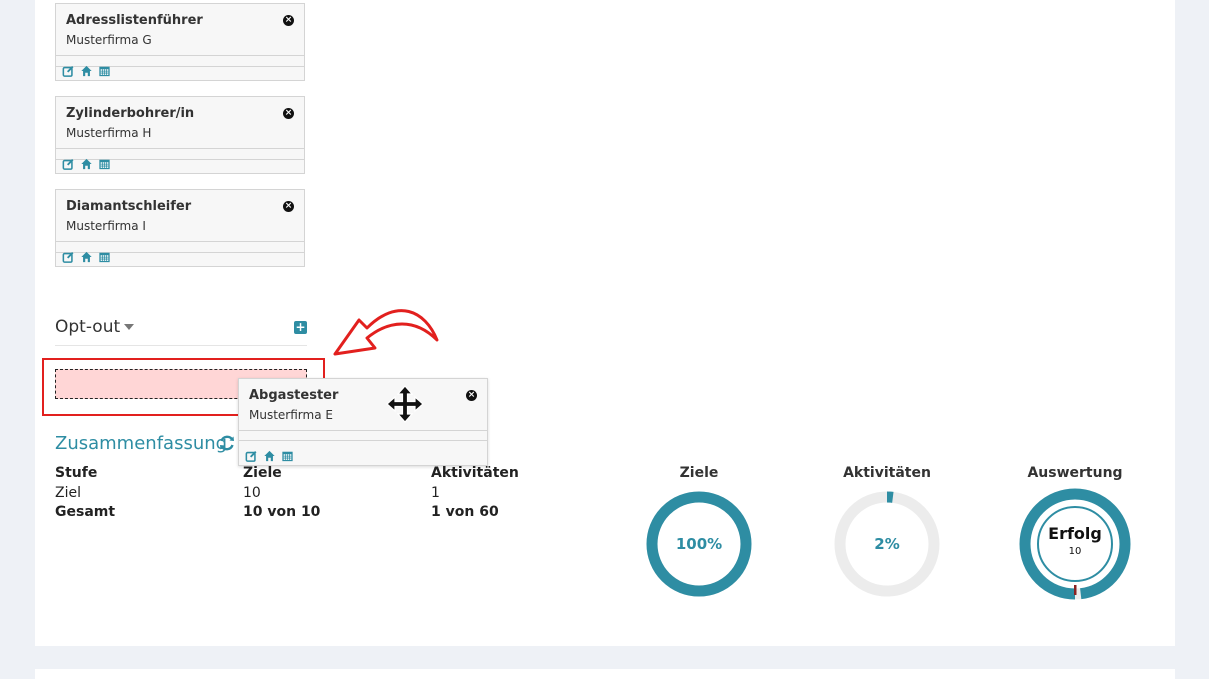 This screenshot has width=1209, height=679. What do you see at coordinates (181, 345) in the screenshot?
I see `section-divider` at bounding box center [181, 345].